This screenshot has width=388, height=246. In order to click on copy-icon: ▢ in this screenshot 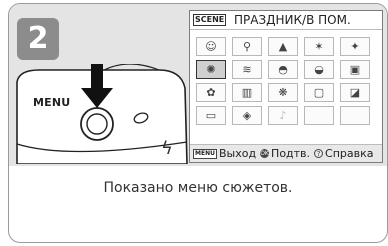, I will do `click(319, 92)`.